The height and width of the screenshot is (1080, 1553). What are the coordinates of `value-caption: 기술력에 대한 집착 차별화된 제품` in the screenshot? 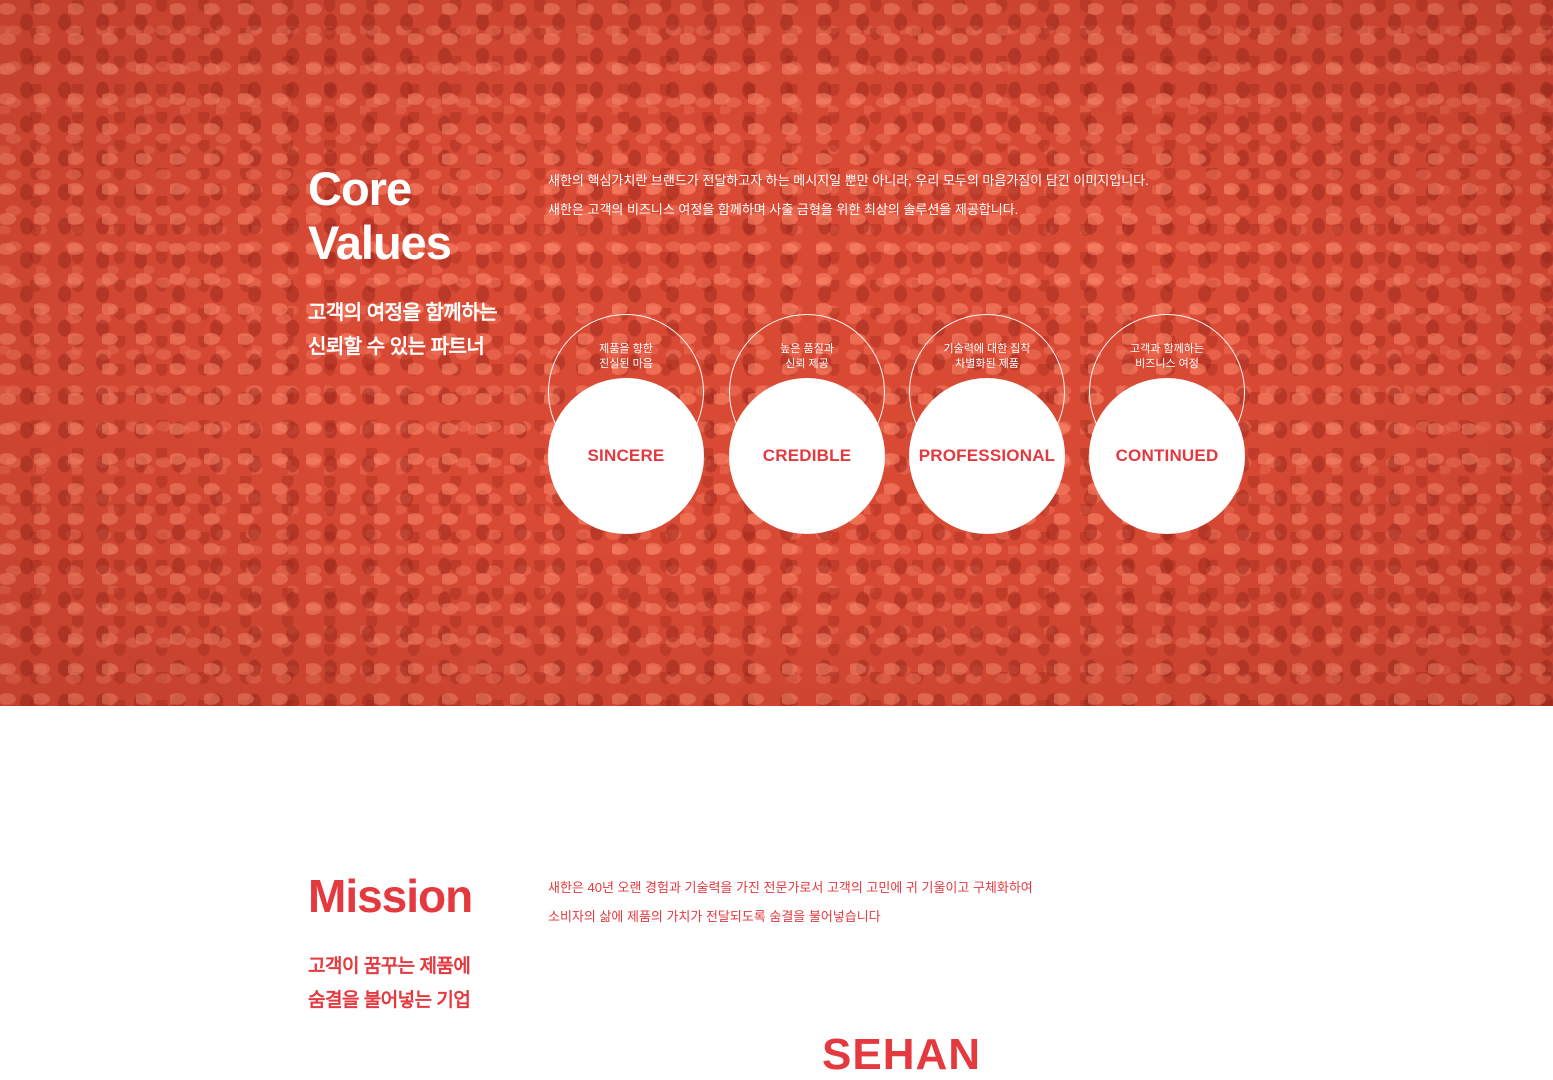 It's located at (987, 357).